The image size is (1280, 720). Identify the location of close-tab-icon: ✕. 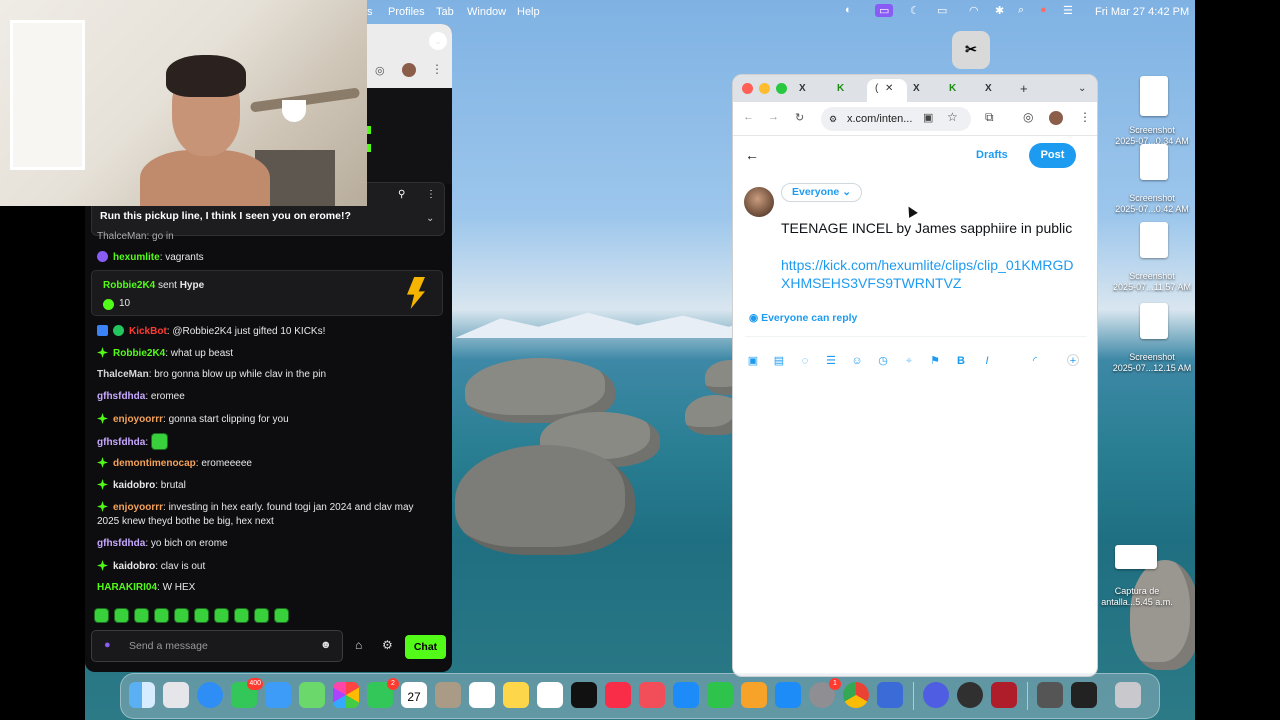
(889, 88).